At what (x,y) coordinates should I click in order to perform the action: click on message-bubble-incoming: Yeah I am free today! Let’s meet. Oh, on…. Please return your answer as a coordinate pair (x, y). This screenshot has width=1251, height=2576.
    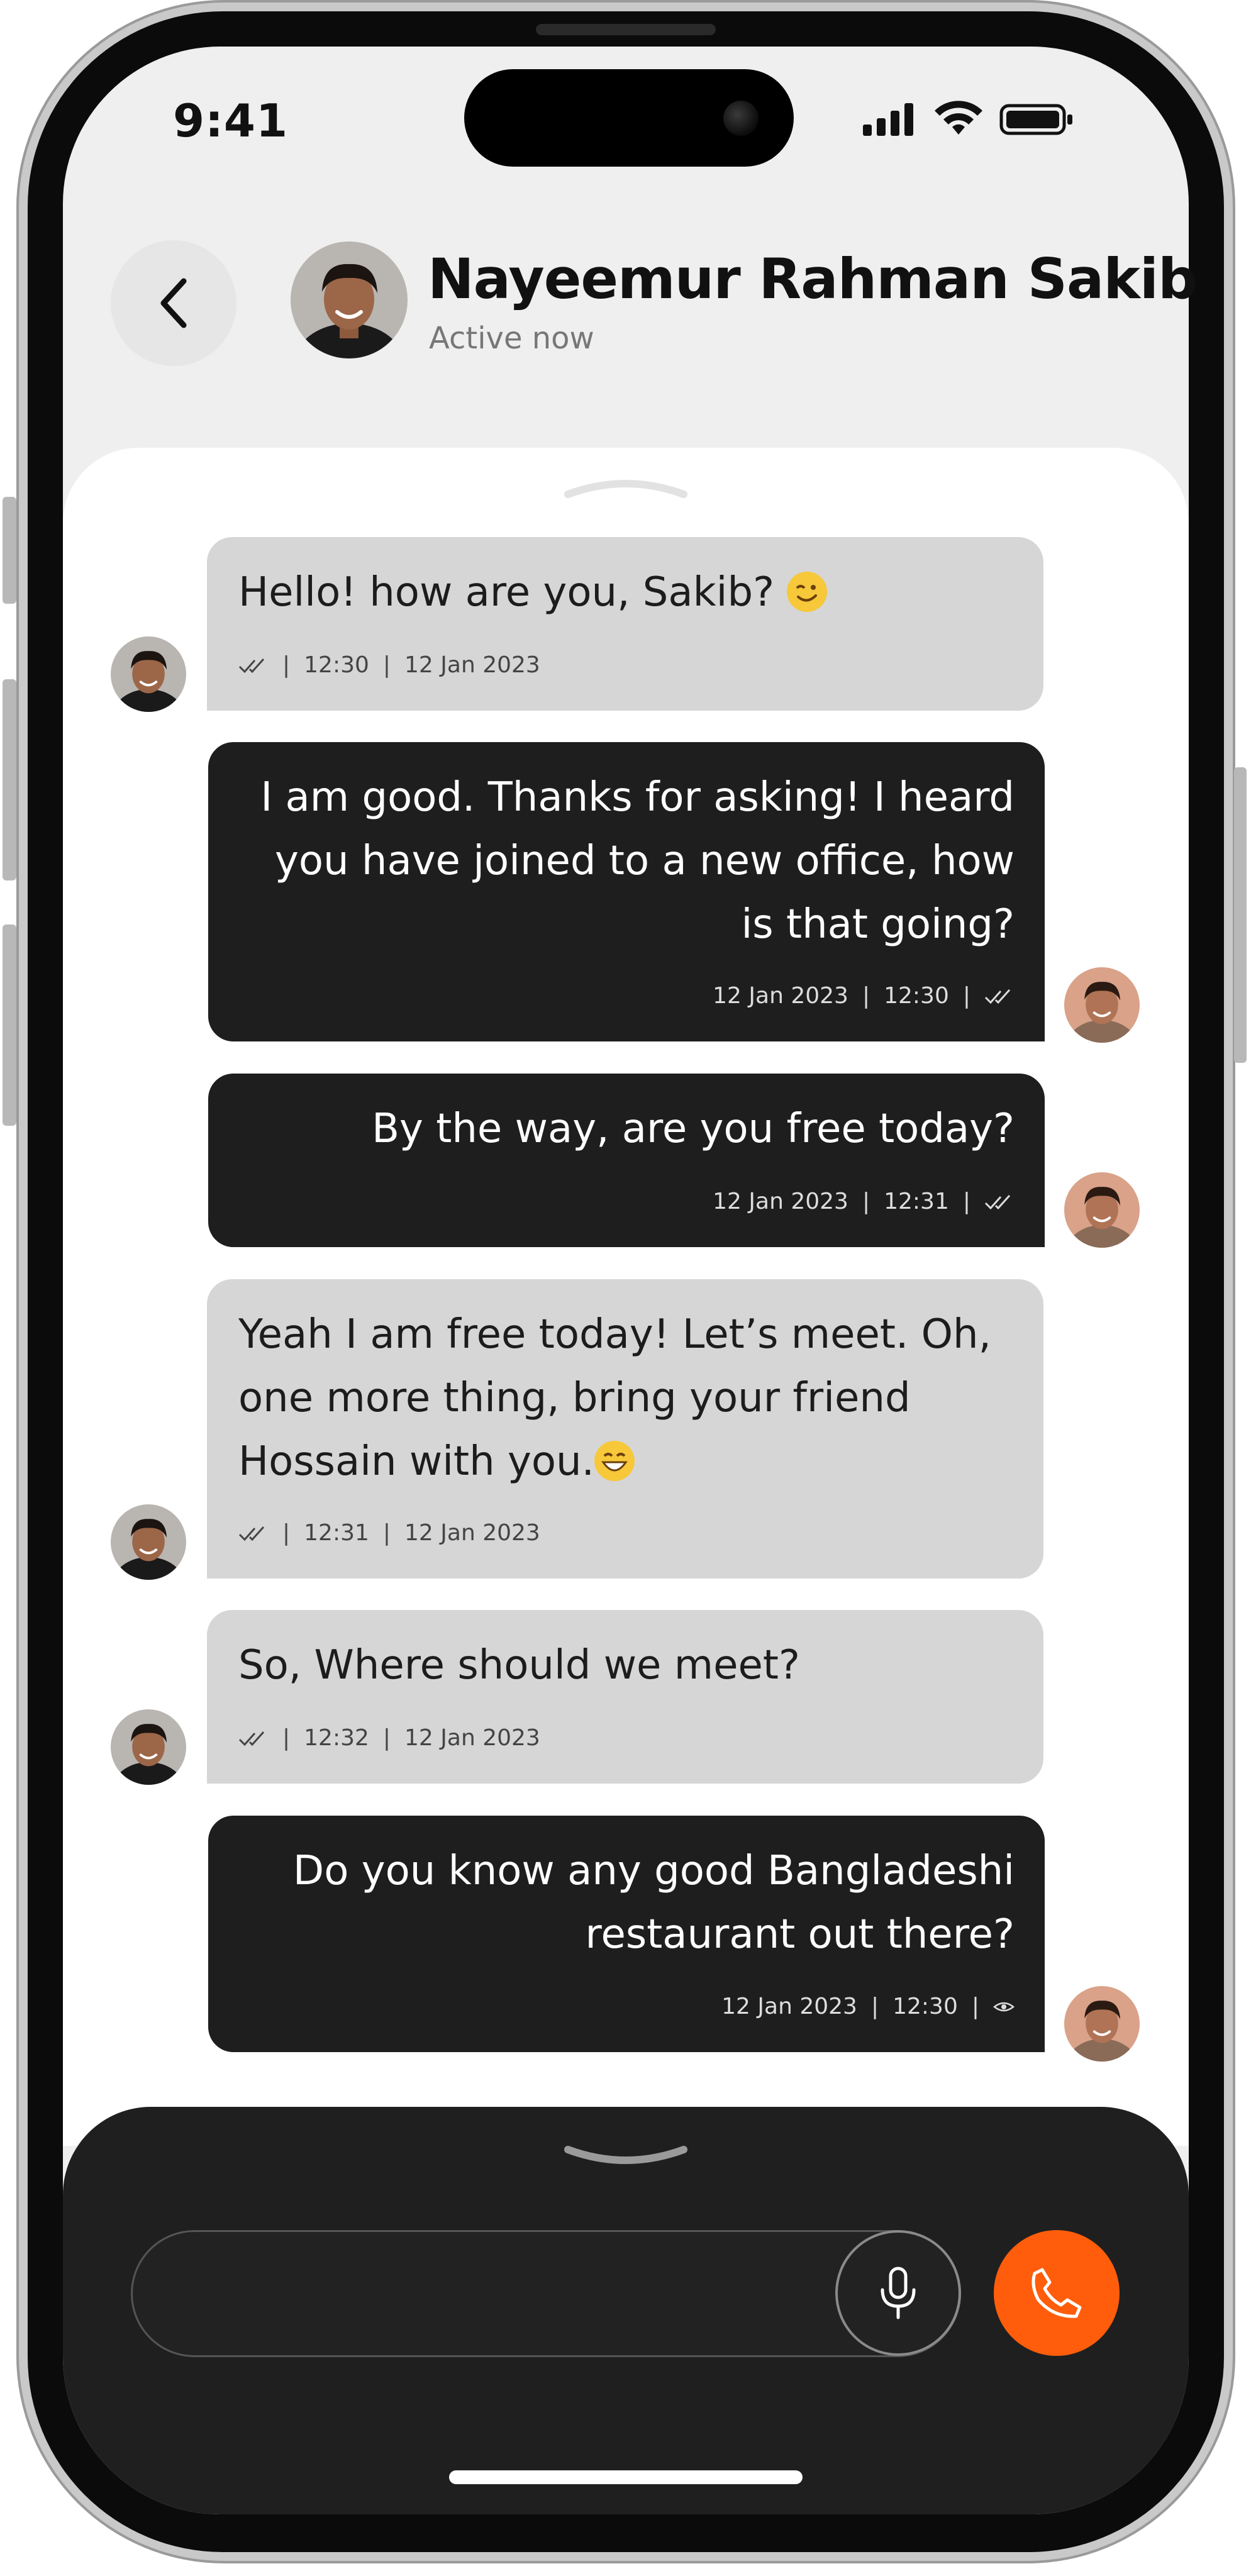
    Looking at the image, I should click on (625, 1429).